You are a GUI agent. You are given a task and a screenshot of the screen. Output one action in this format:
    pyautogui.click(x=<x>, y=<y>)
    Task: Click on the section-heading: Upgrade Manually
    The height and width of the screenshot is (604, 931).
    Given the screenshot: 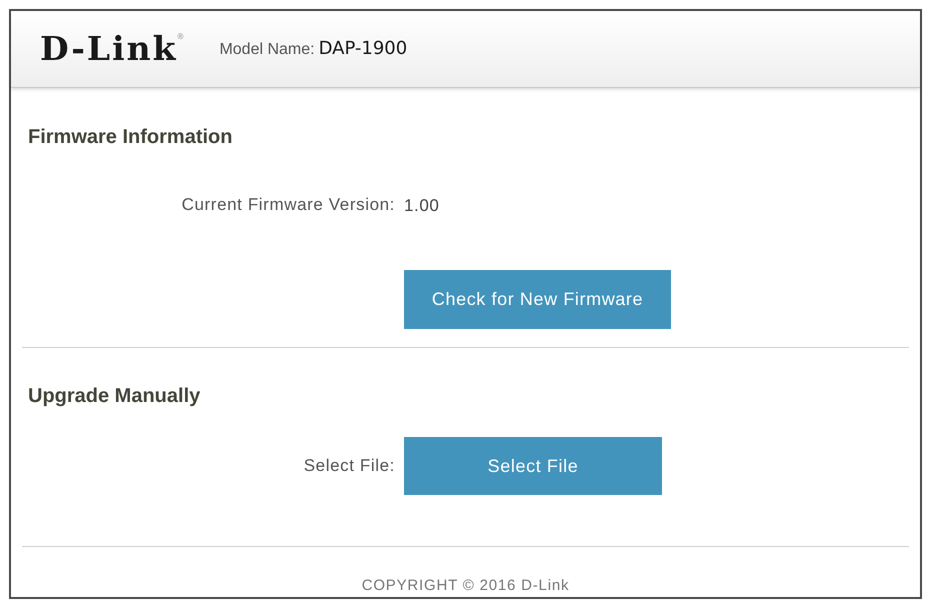 What is the action you would take?
    pyautogui.click(x=114, y=396)
    